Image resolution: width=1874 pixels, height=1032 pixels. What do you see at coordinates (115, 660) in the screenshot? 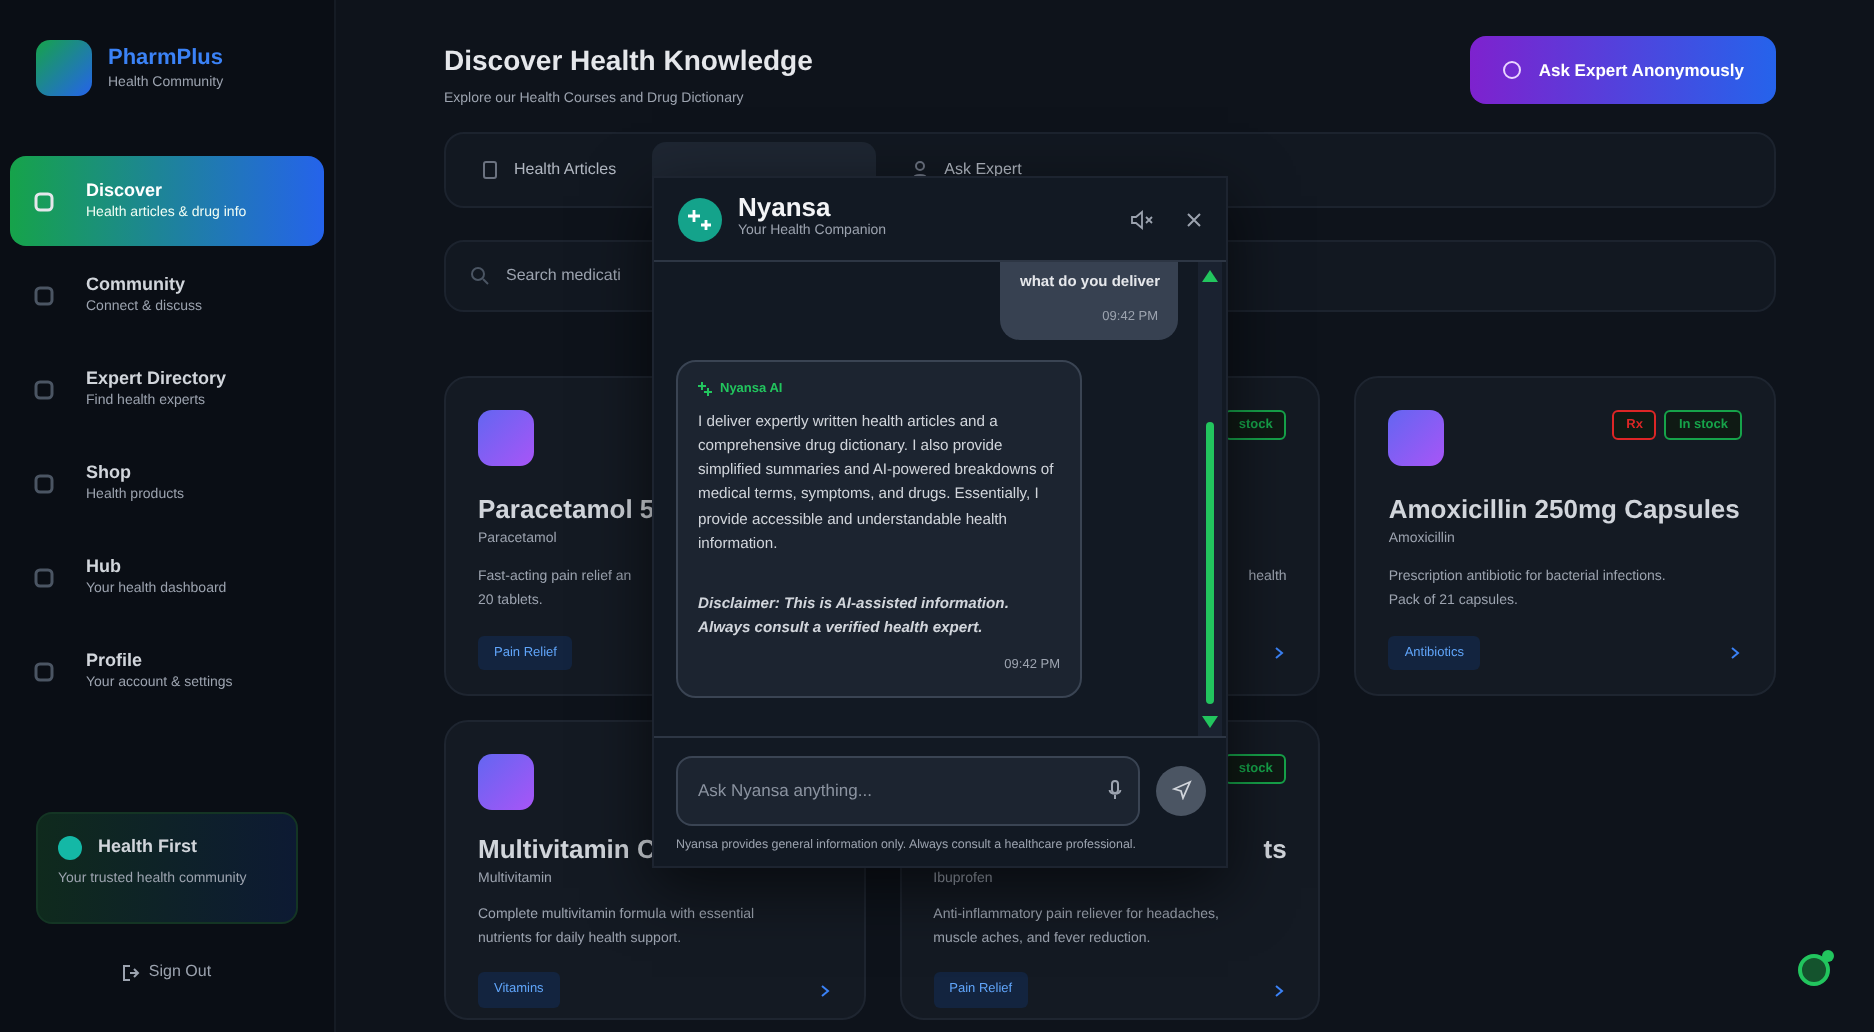
I see `nav-label: Profile` at bounding box center [115, 660].